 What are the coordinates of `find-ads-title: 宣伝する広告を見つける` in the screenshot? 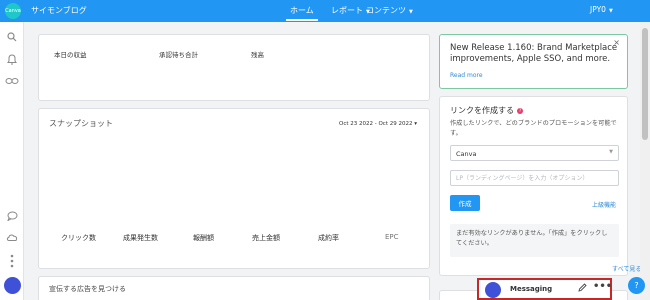 It's located at (87, 289).